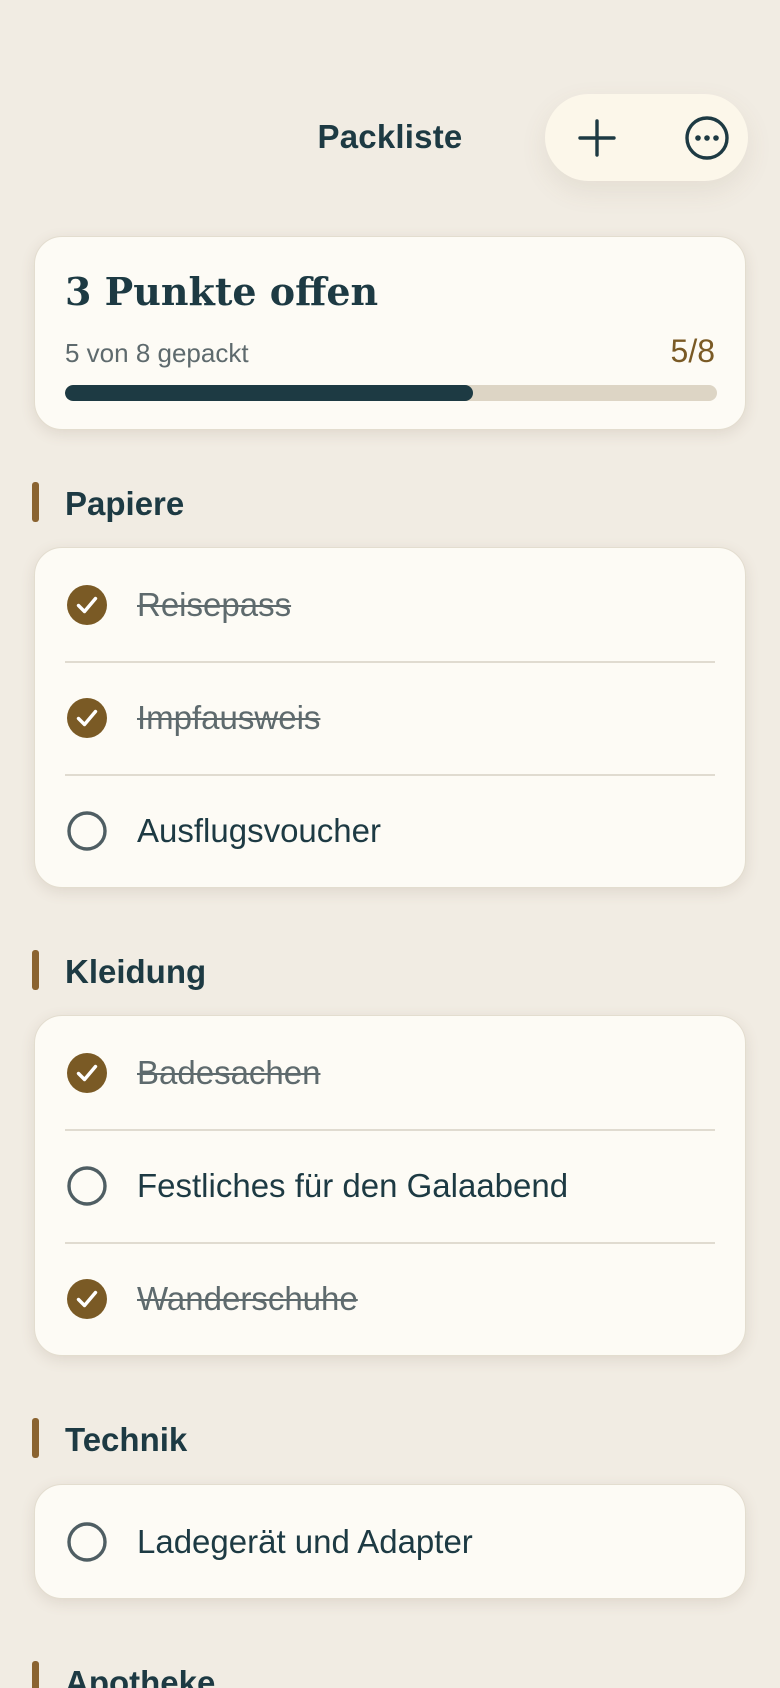 This screenshot has width=780, height=1688. What do you see at coordinates (390, 333) in the screenshot?
I see `progress-summary-card: 3 Punkte offen 5 von 8 gepackt 5/8` at bounding box center [390, 333].